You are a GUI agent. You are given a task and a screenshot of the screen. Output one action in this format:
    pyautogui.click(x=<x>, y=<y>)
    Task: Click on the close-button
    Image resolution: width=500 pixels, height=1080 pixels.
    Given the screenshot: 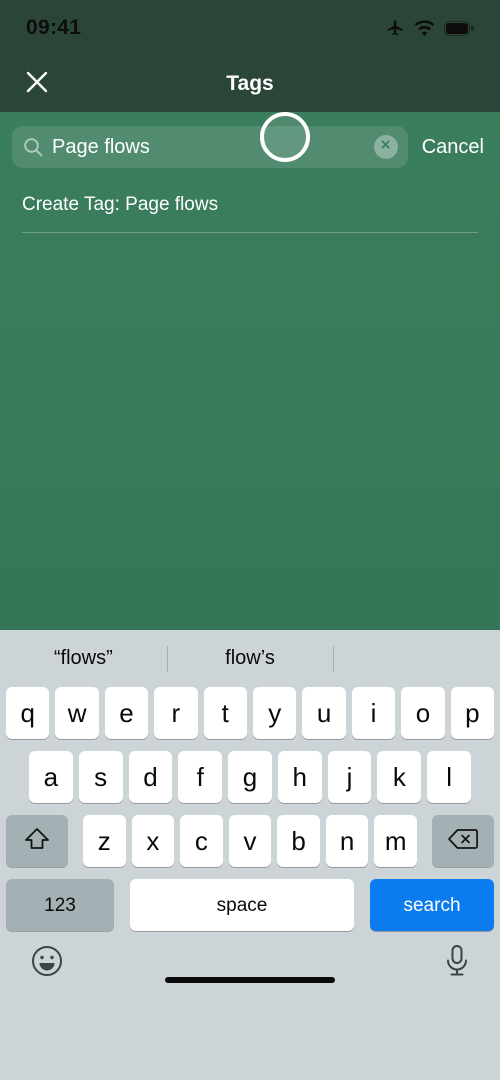 What is the action you would take?
    pyautogui.click(x=37, y=84)
    